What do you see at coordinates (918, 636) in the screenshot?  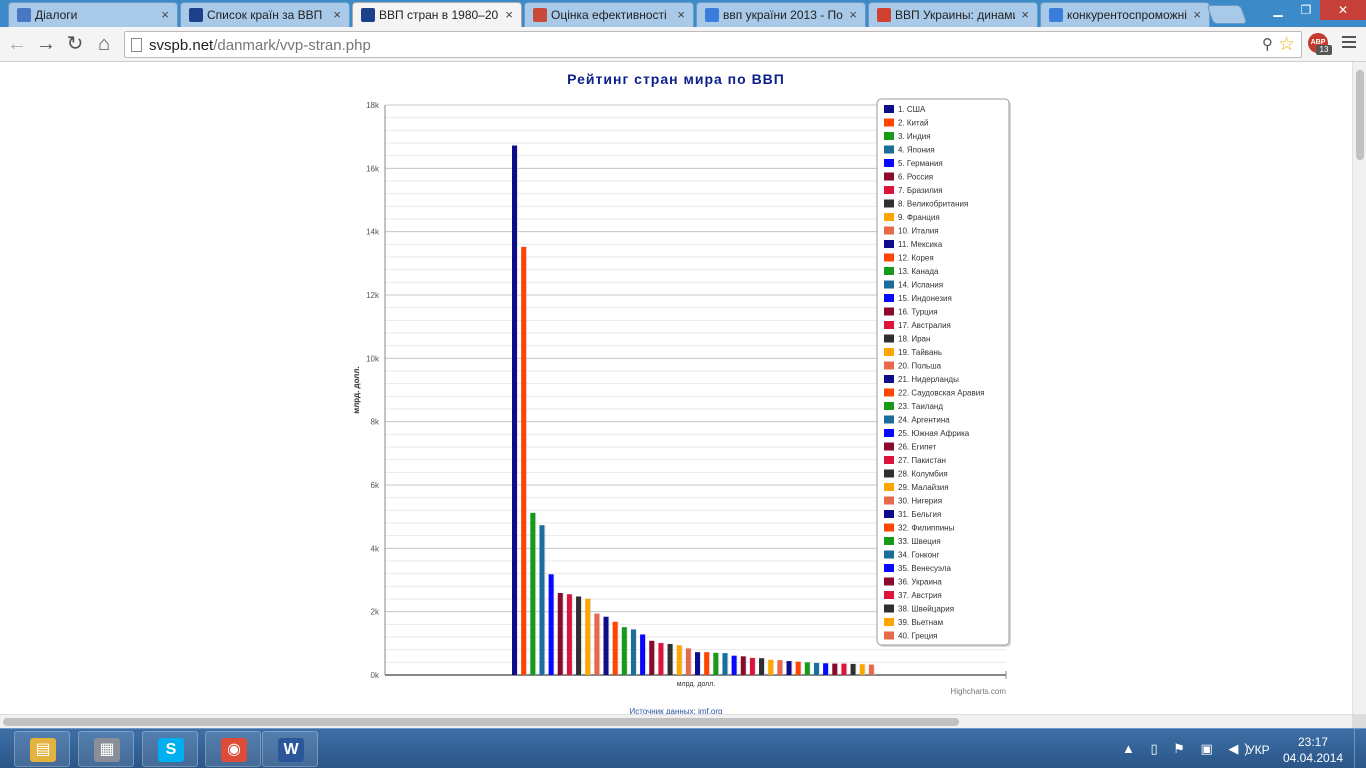 I see `legend-item: 40. Греция` at bounding box center [918, 636].